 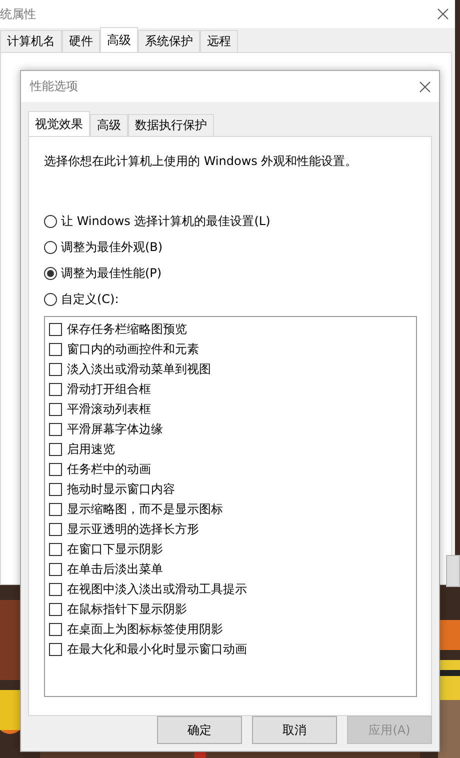 What do you see at coordinates (111, 273) in the screenshot?
I see `radio-label: 调整为最佳性能(P)` at bounding box center [111, 273].